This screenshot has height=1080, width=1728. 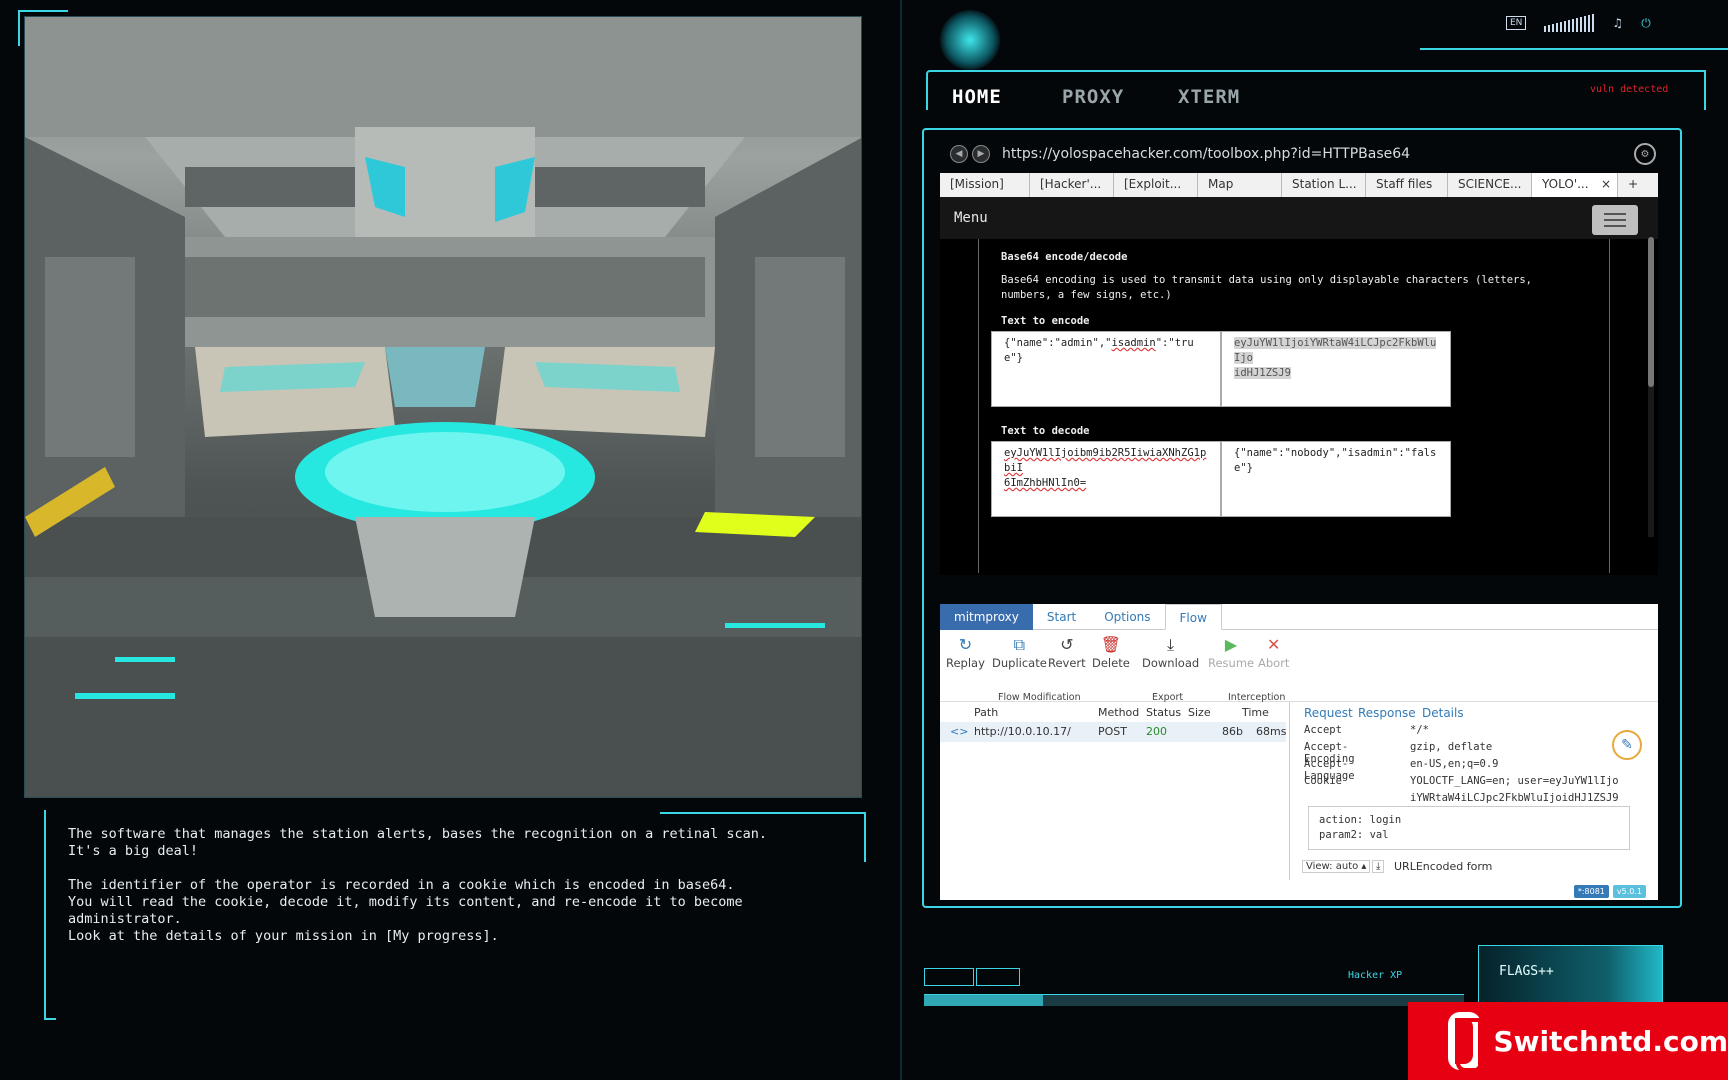 What do you see at coordinates (1569, 23) in the screenshot?
I see `volume-slider` at bounding box center [1569, 23].